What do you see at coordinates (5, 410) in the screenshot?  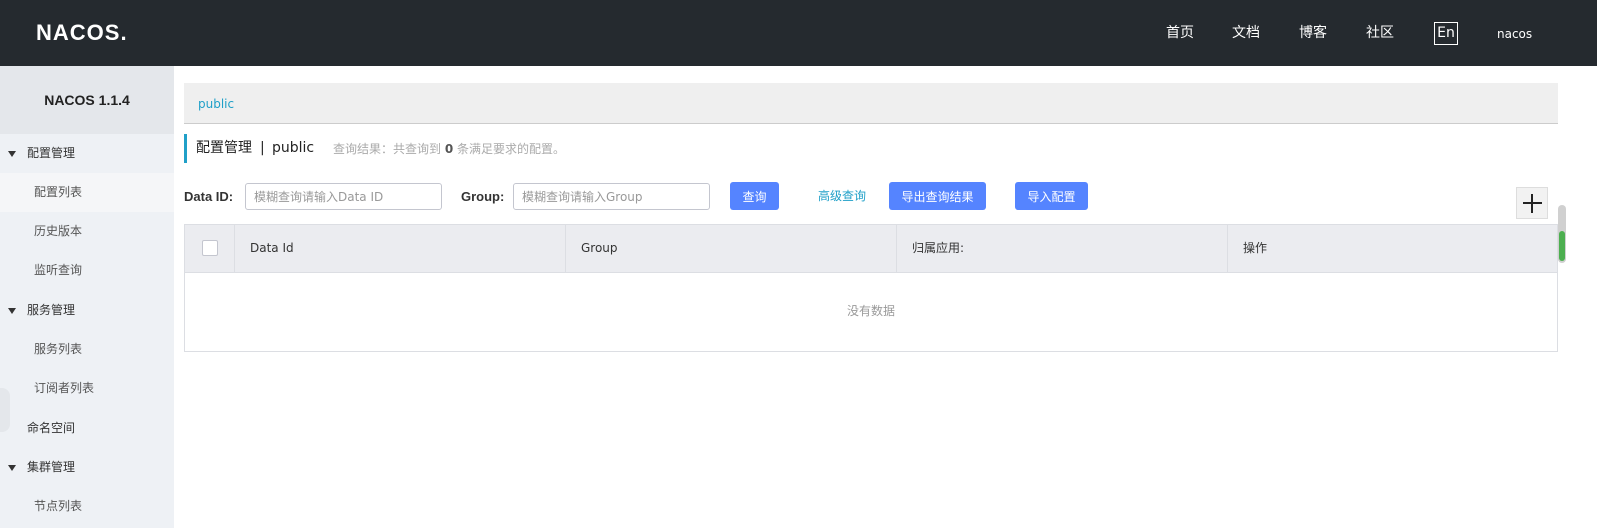 I see `sidebar-collapse-handle` at bounding box center [5, 410].